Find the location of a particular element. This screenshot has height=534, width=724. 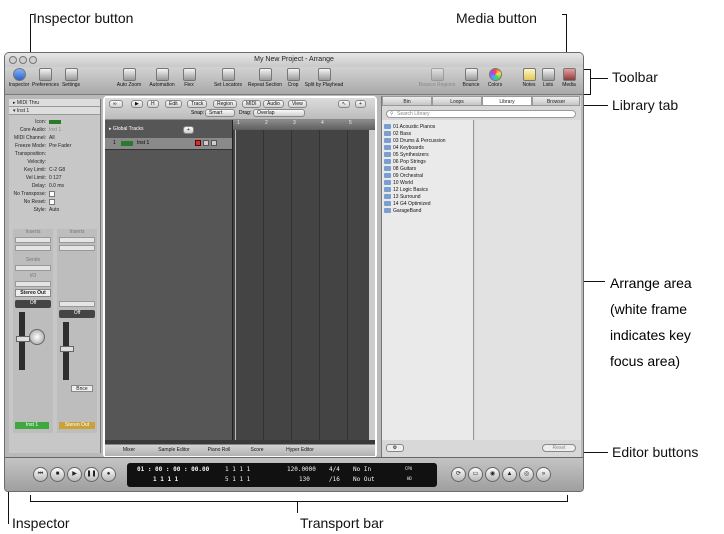

reset-button: Reset is located at coordinates (559, 448).